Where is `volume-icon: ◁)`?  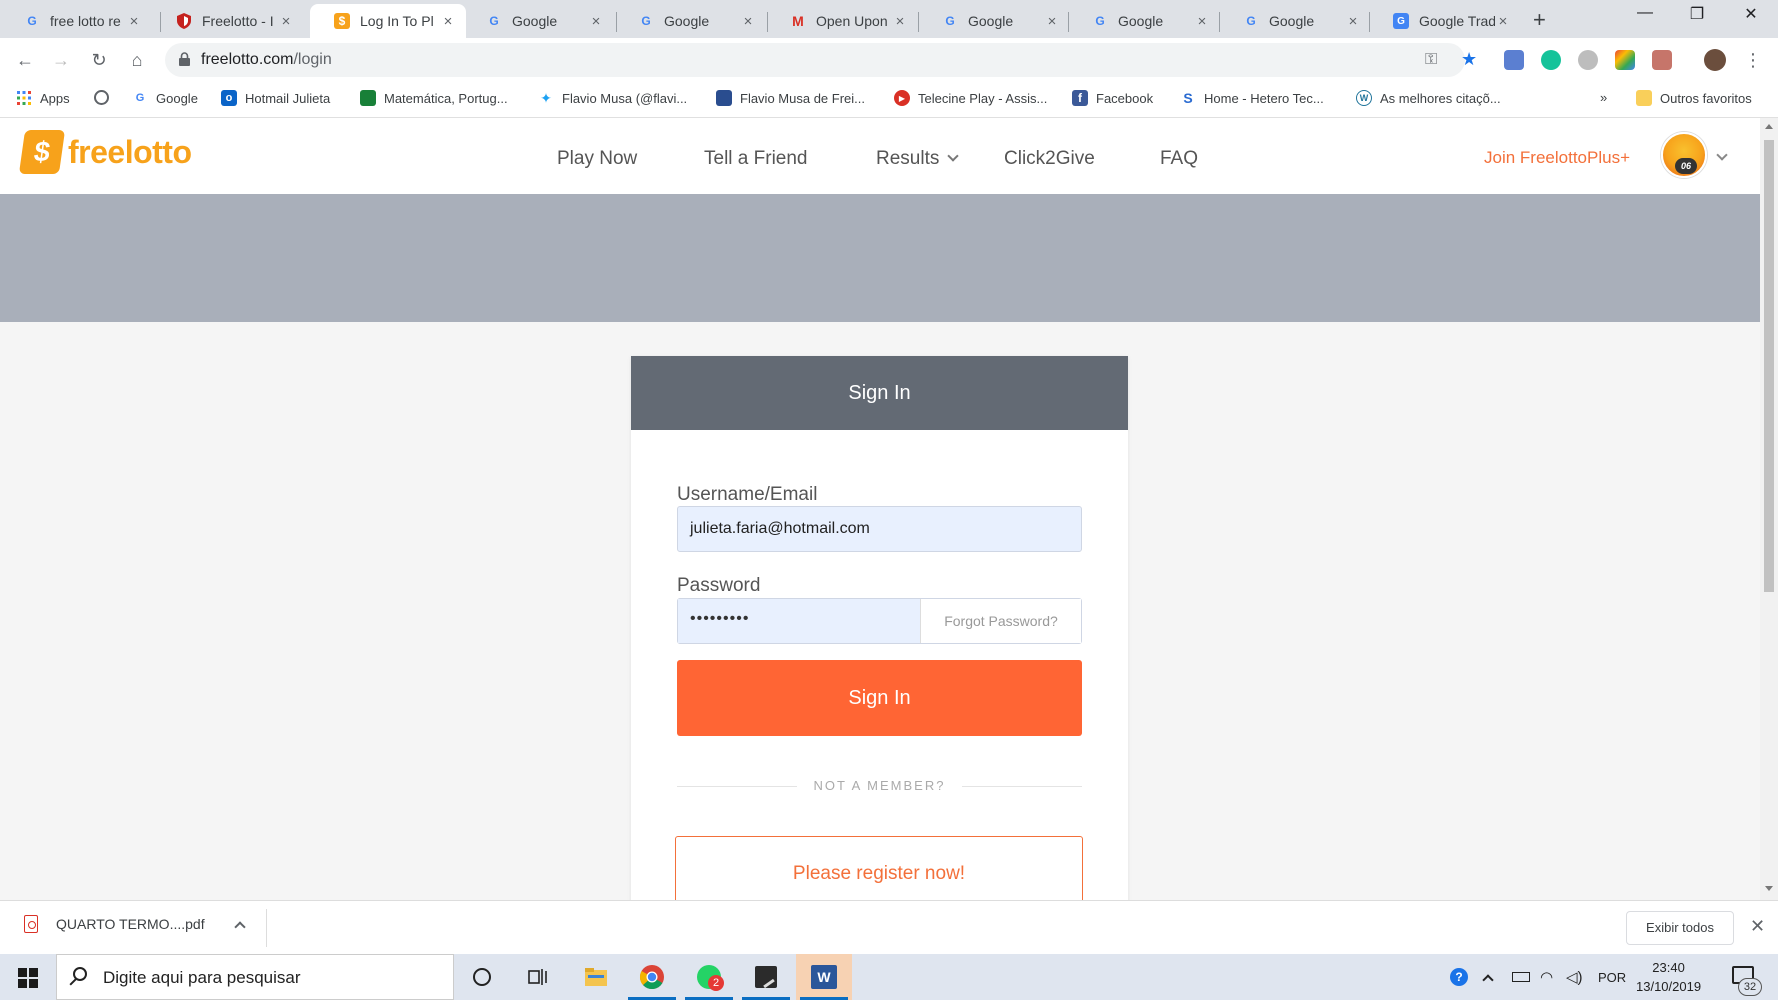
volume-icon: ◁) is located at coordinates (1574, 977).